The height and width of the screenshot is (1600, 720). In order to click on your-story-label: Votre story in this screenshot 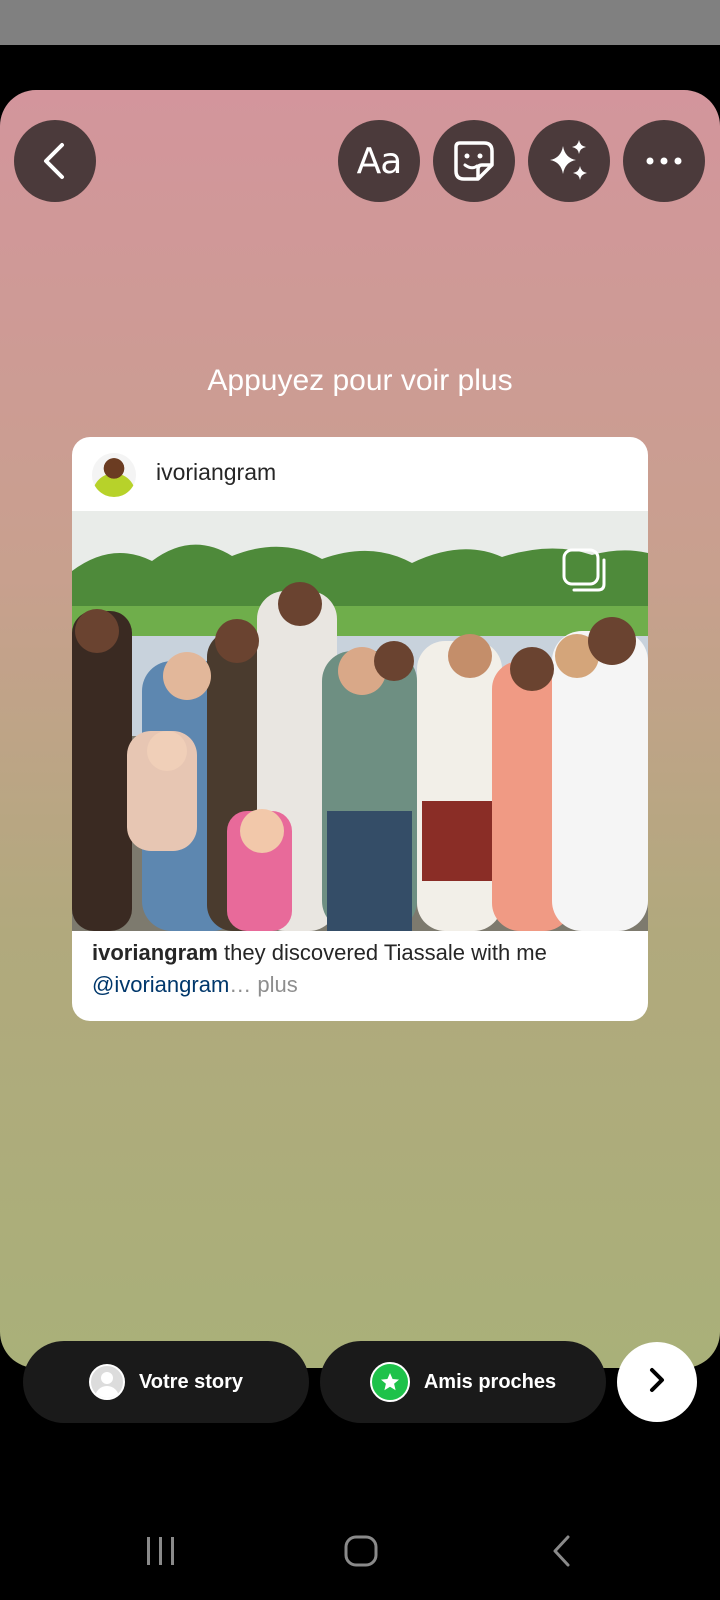, I will do `click(191, 1381)`.